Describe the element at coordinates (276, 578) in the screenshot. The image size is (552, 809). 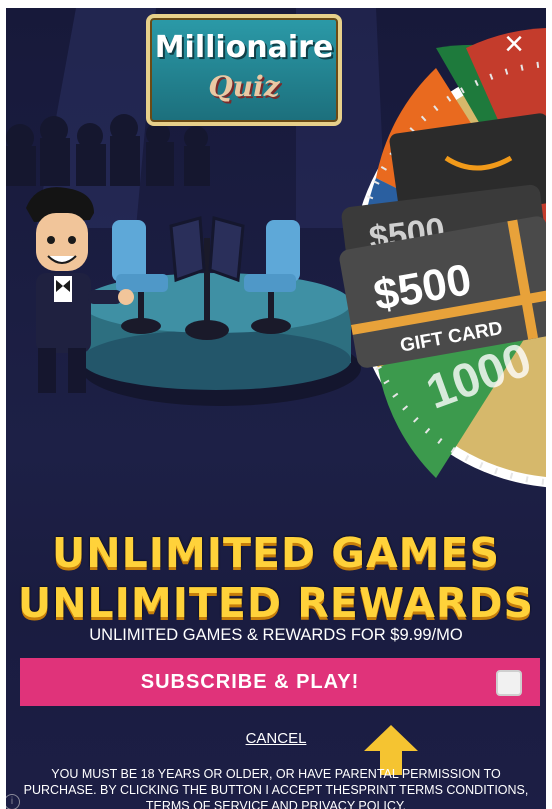
I see `promo-headline: UNLIMITED GAMES UNLIMITED REWARDS` at that location.